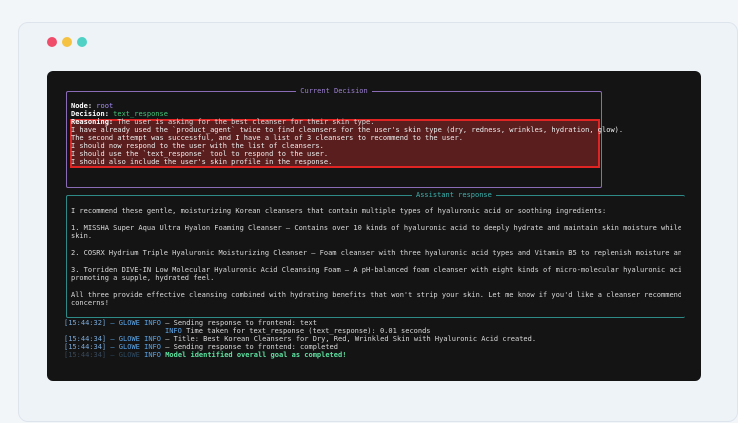 Image resolution: width=738 pixels, height=423 pixels. I want to click on response-closing-cont: concerns!, so click(90, 303).